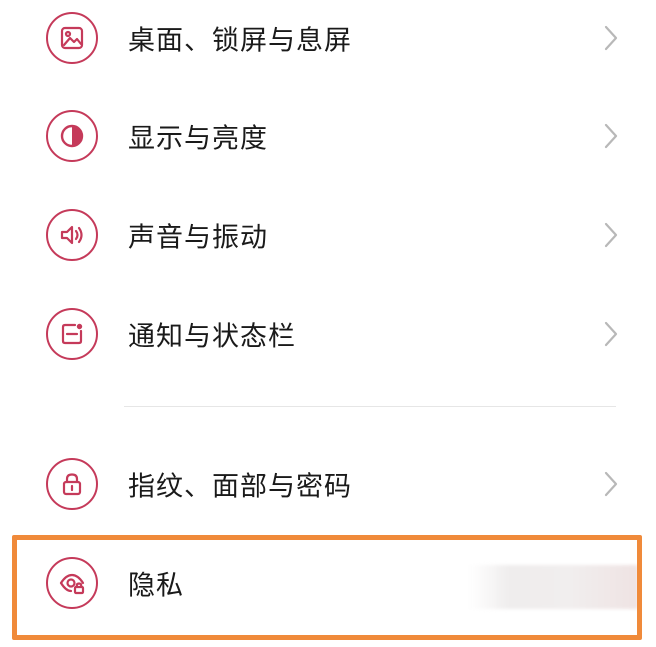  I want to click on blurred-region, so click(553, 587).